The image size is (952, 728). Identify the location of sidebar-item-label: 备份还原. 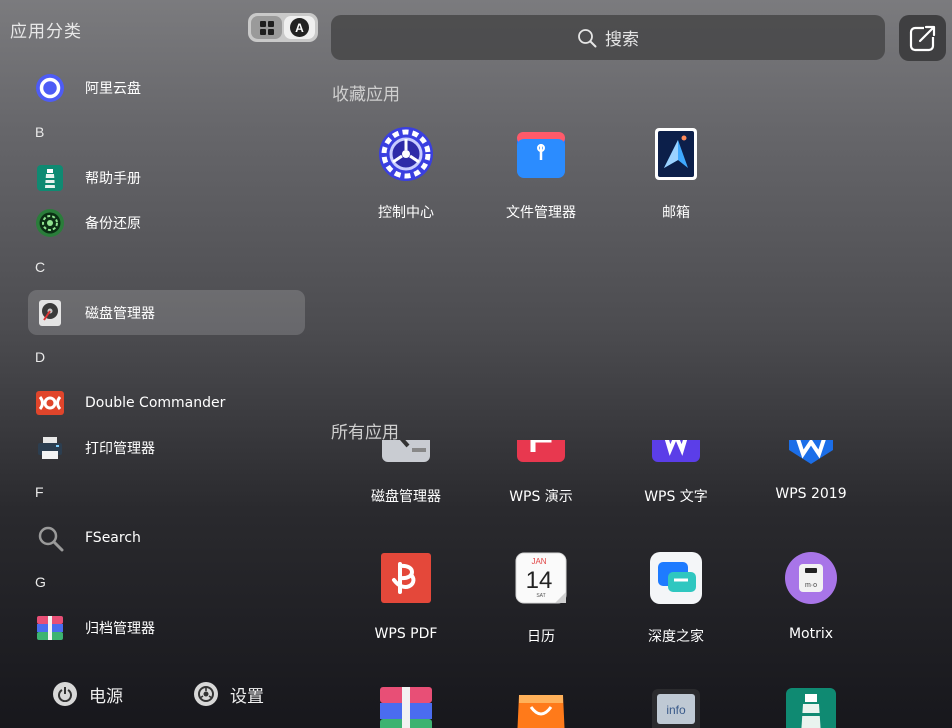
(113, 223).